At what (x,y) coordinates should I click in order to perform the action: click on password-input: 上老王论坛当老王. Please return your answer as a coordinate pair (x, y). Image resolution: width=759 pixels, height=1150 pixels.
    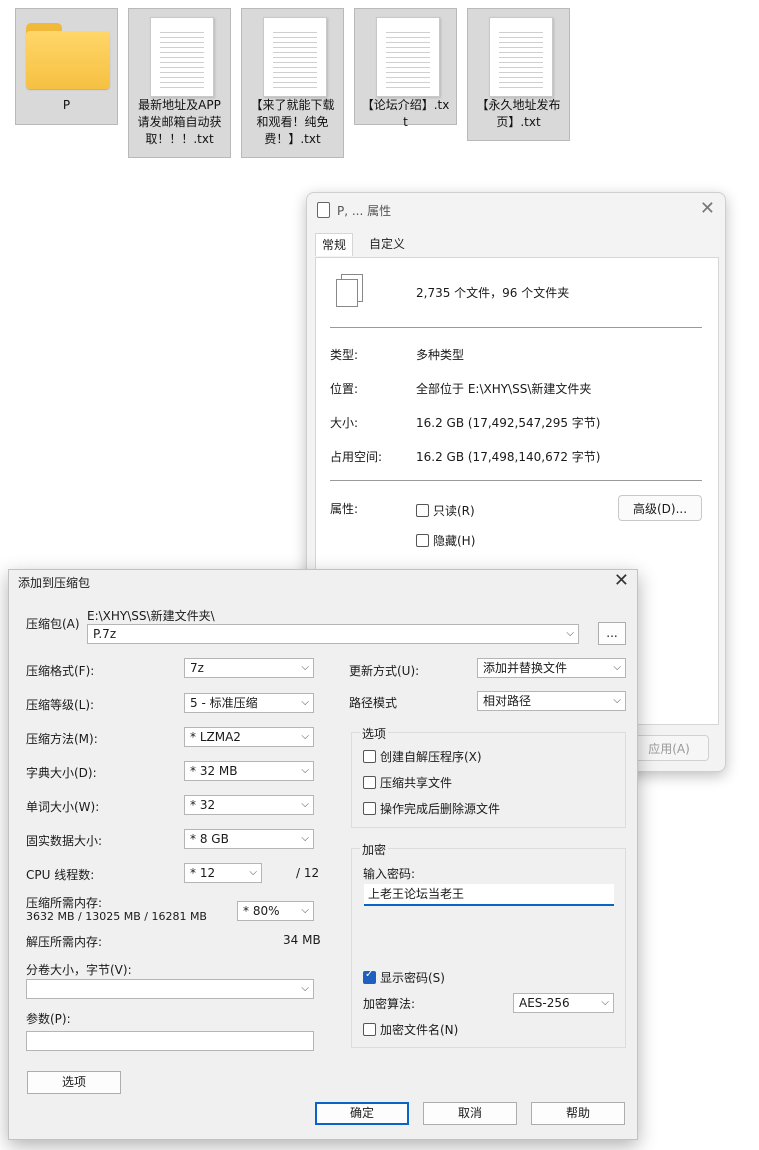
    Looking at the image, I should click on (489, 895).